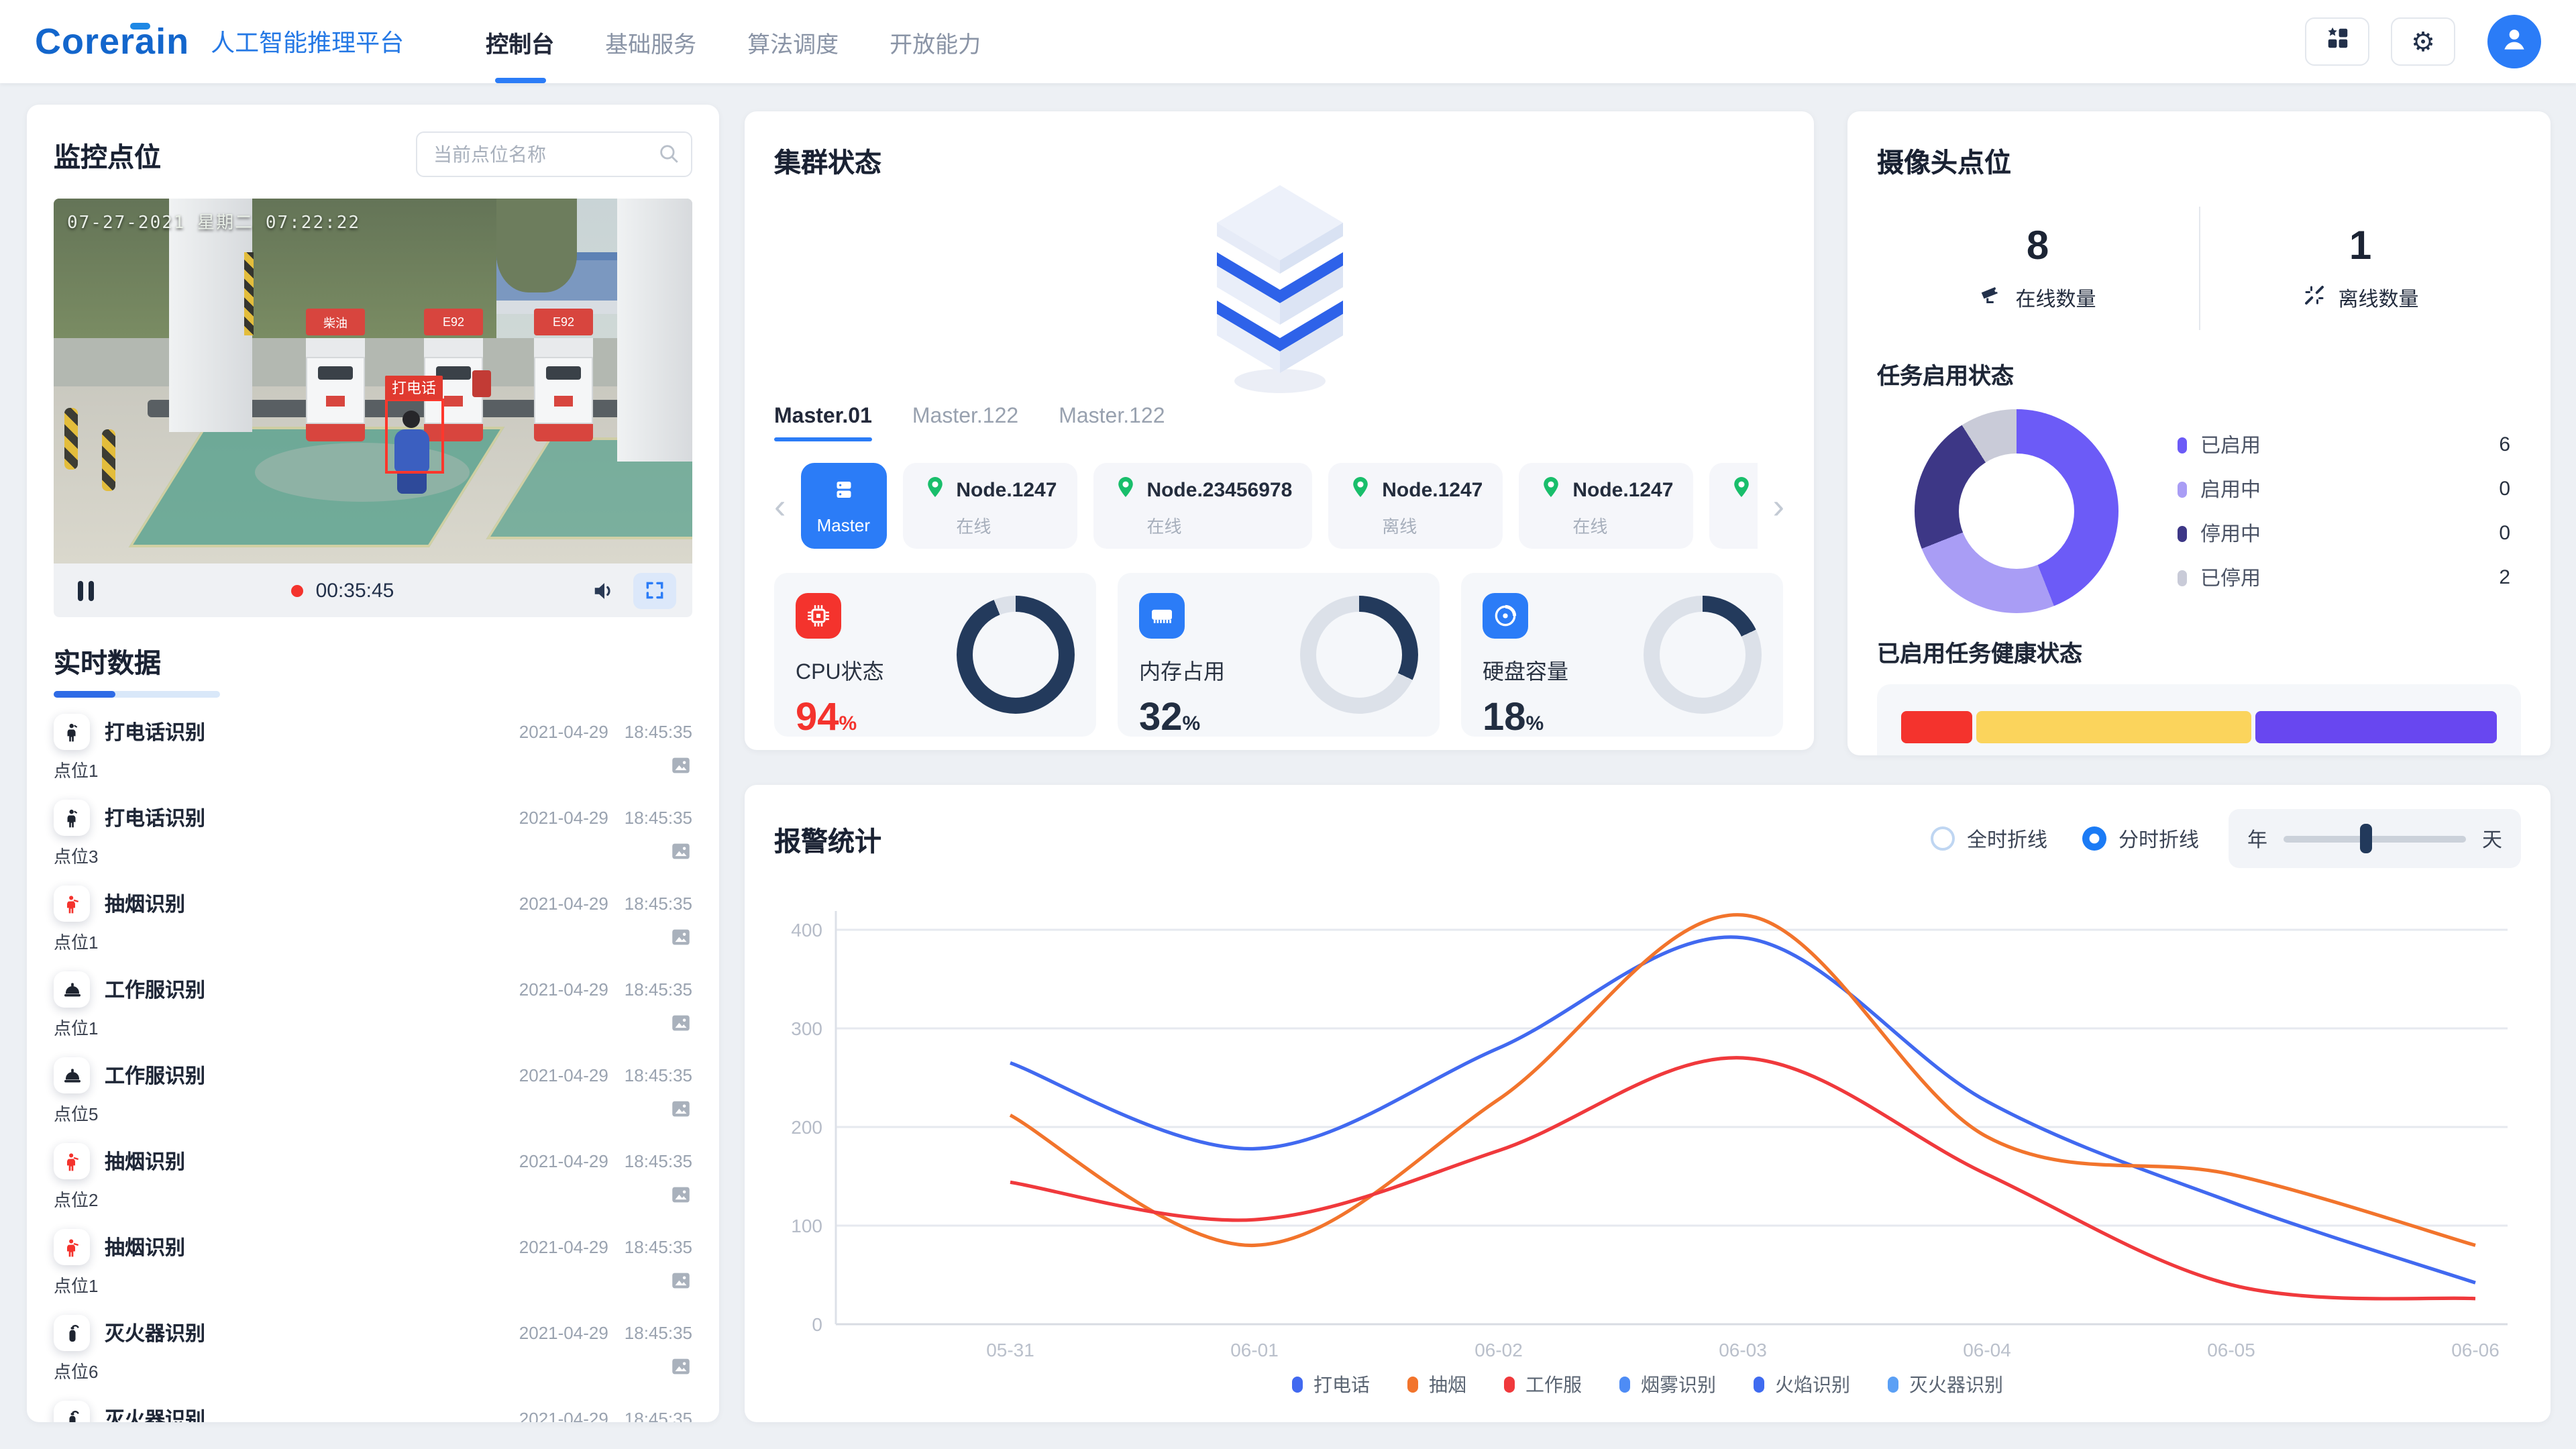 The image size is (2576, 1449). Describe the element at coordinates (335, 322) in the screenshot. I see `pump-sign: 柴油` at that location.